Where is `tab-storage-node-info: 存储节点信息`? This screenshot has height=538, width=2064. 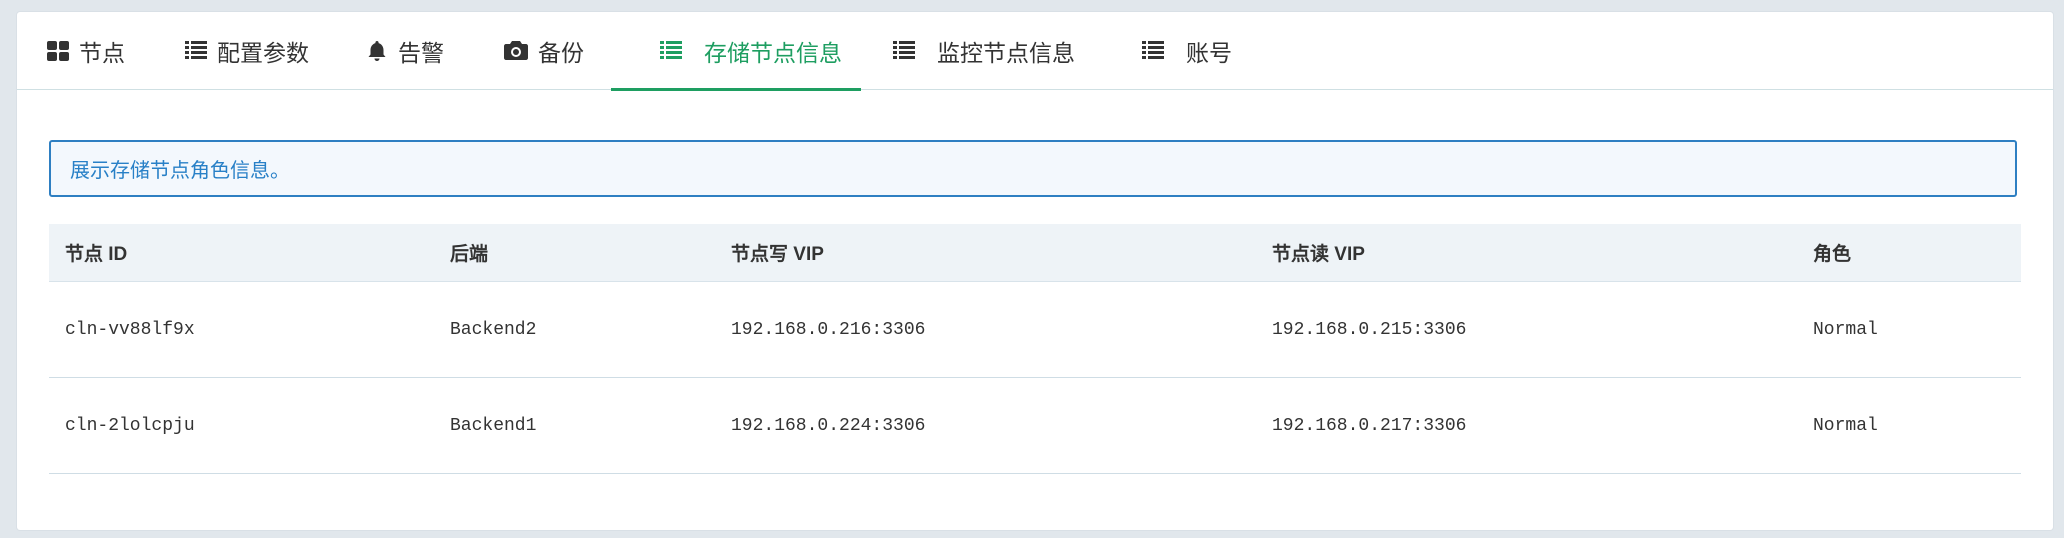
tab-storage-node-info: 存储节点信息 is located at coordinates (736, 51).